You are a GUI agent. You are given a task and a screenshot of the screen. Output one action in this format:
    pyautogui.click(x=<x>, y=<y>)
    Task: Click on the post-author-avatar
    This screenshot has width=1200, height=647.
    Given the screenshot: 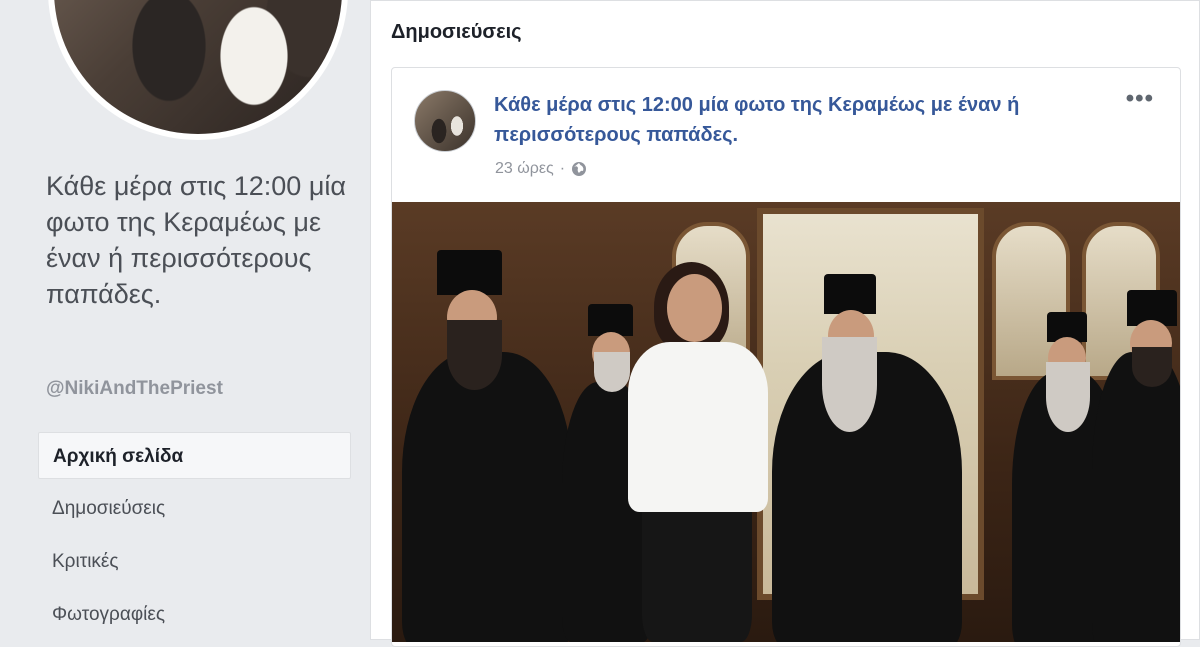 What is the action you would take?
    pyautogui.click(x=445, y=121)
    